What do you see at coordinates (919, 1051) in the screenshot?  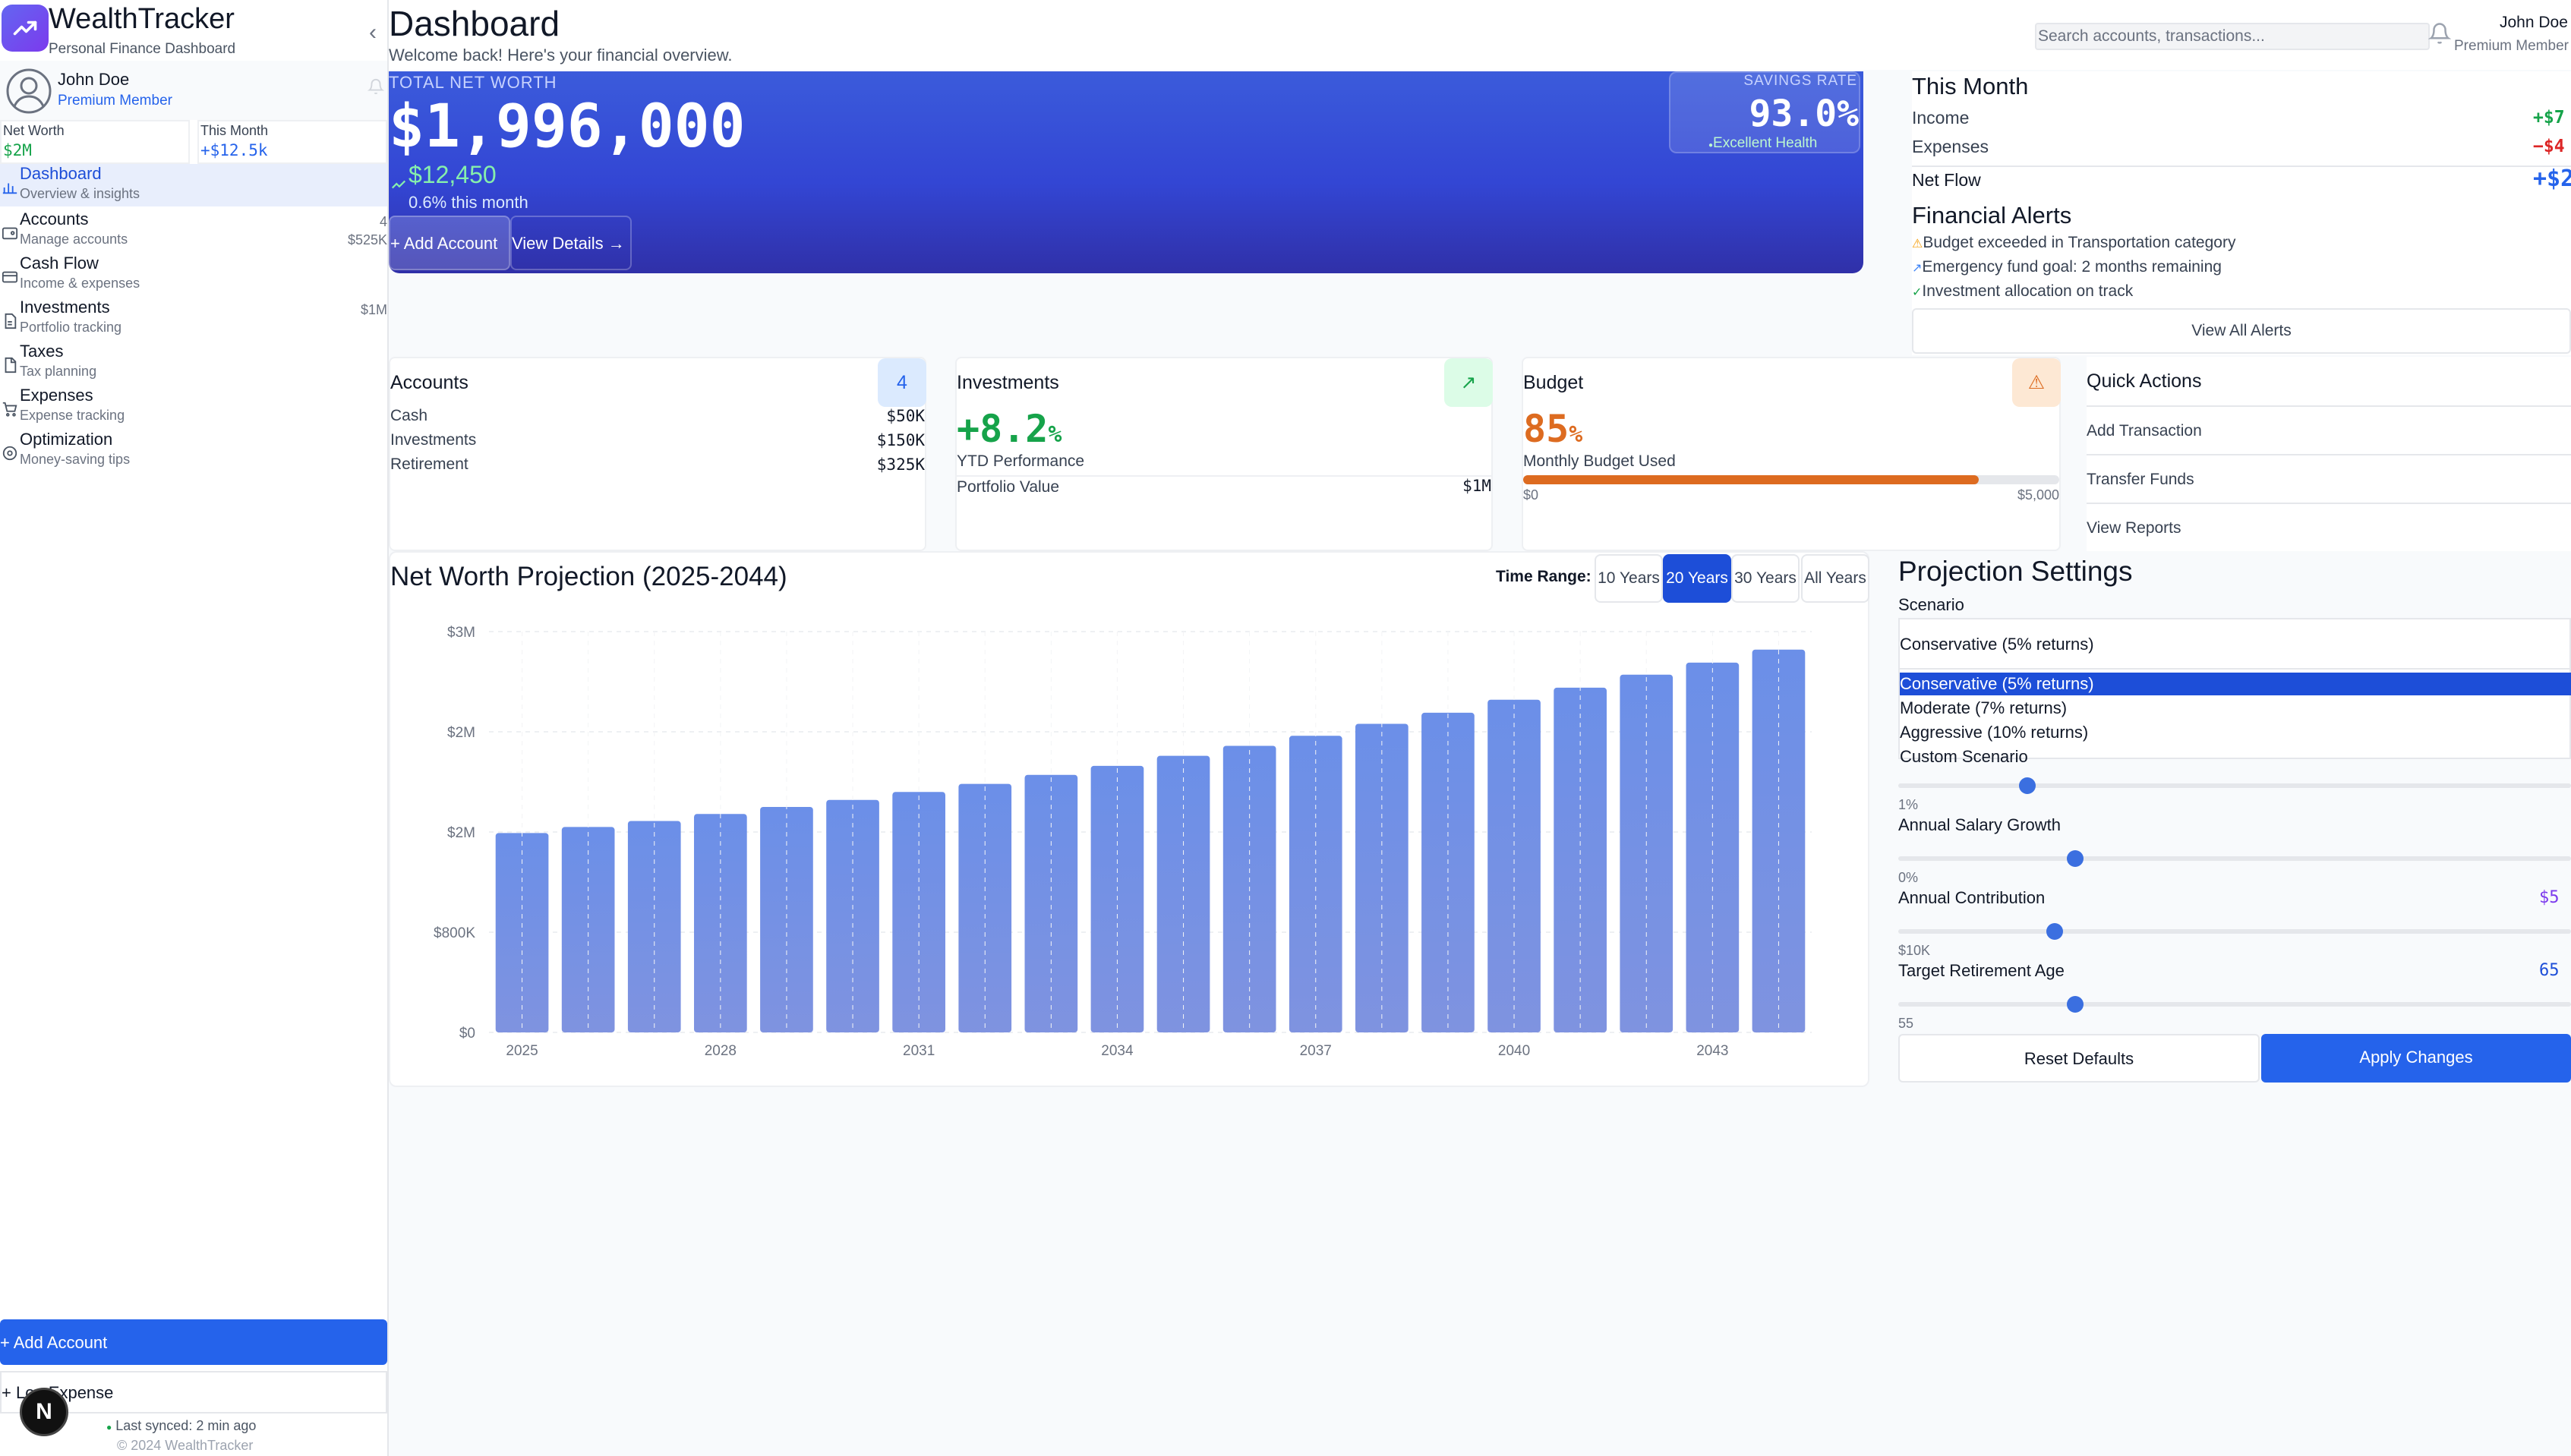 I see `x-tick-label: 2031` at bounding box center [919, 1051].